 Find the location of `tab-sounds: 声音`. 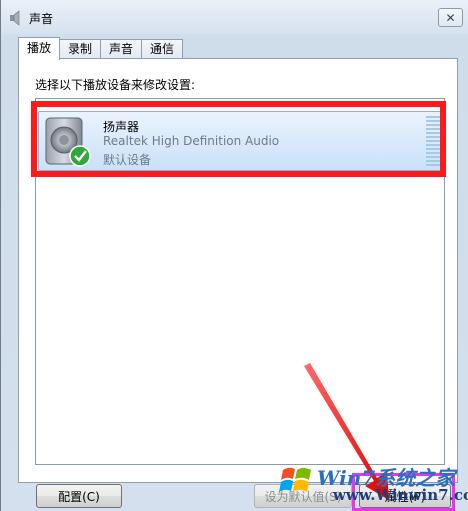

tab-sounds: 声音 is located at coordinates (121, 49).